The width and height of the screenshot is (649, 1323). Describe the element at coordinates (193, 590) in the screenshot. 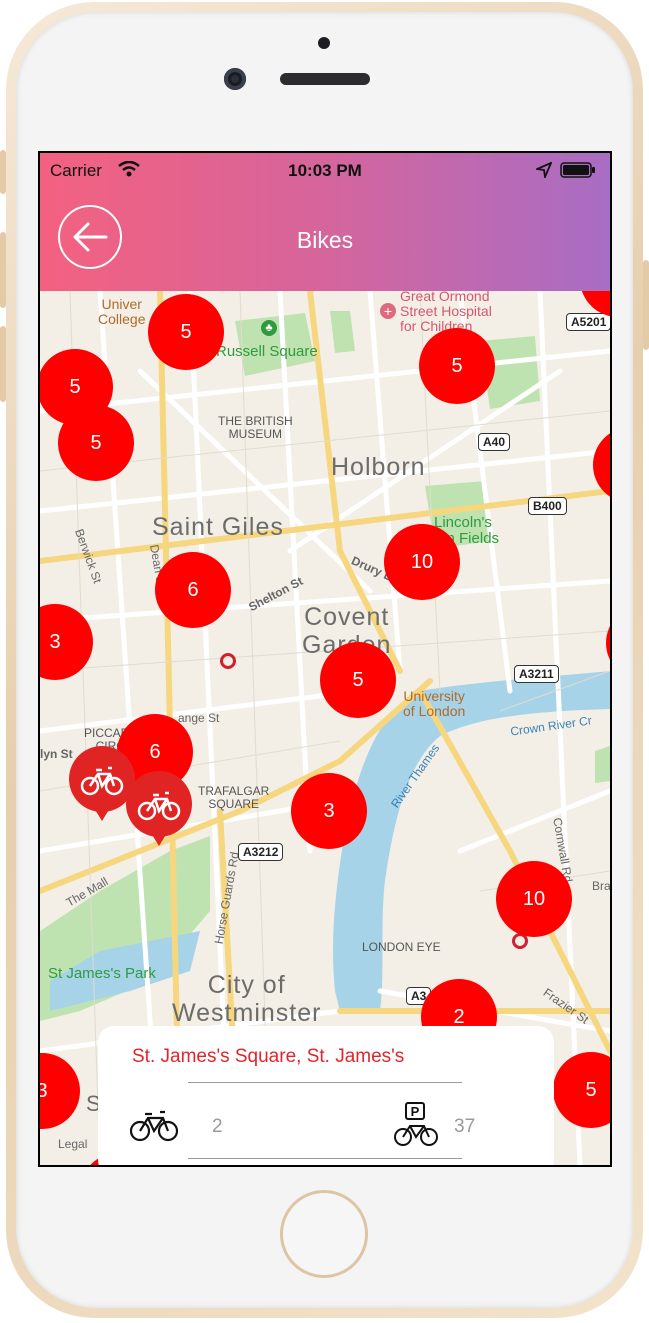

I see `bike-cluster: 6` at that location.